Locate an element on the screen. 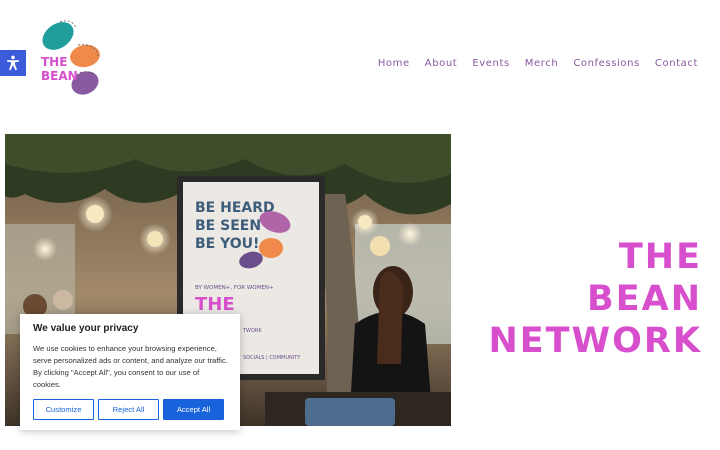 This screenshot has height=450, width=720. cookie-title: We value your privacy is located at coordinates (86, 328).